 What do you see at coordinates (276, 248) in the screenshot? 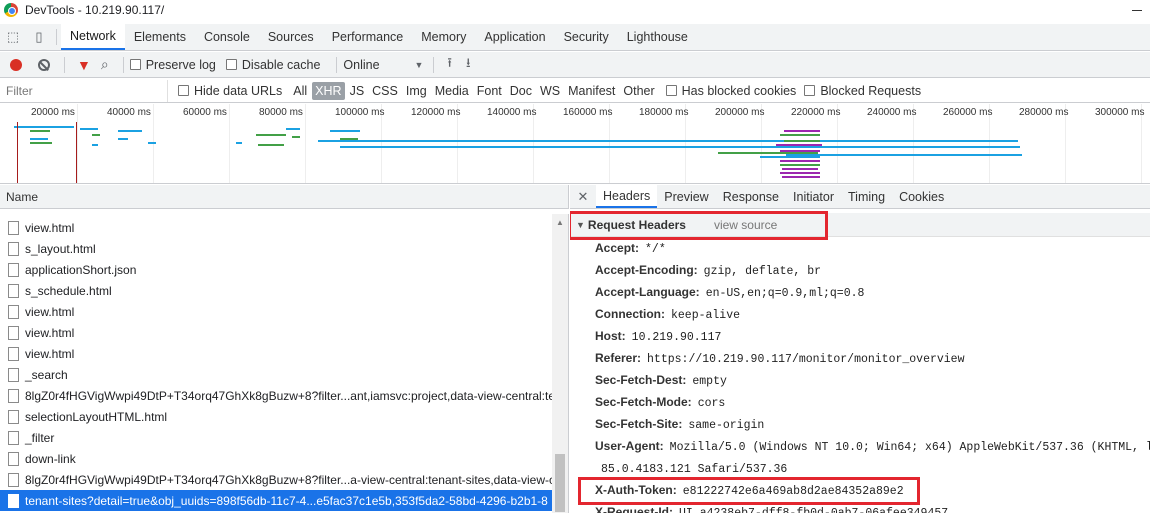
I see `request-row: s_layout.html` at bounding box center [276, 248].